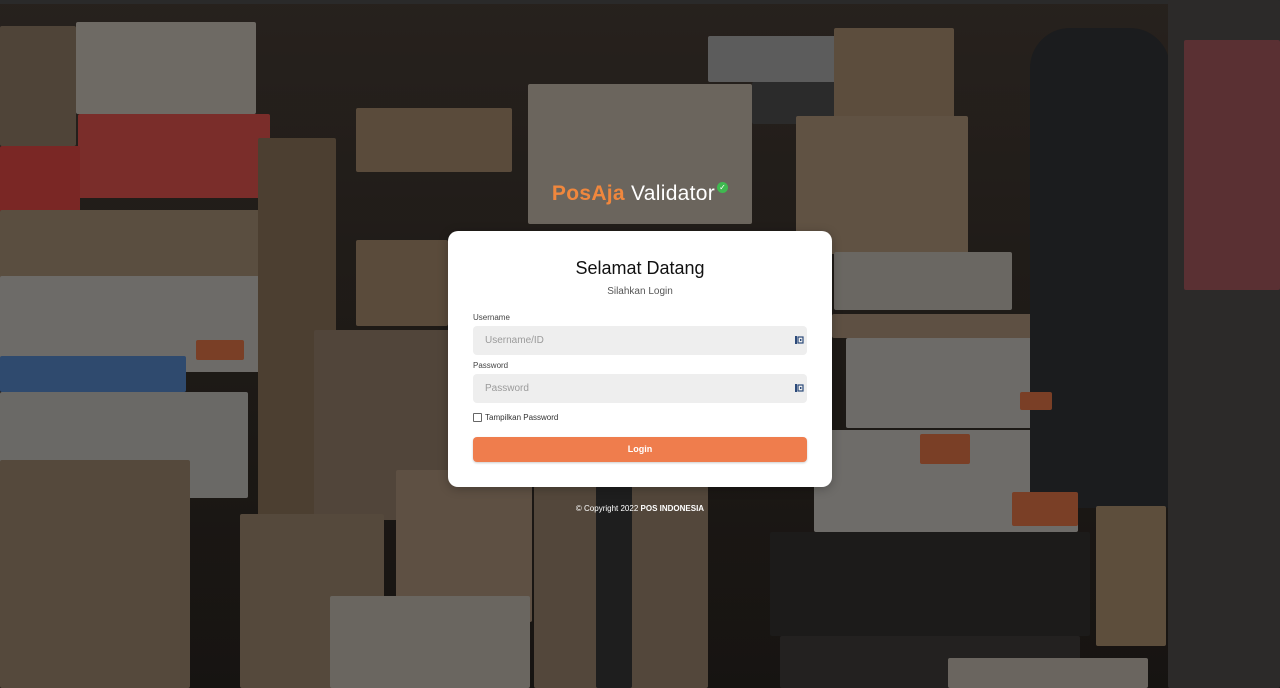 The image size is (1280, 688). What do you see at coordinates (640, 291) in the screenshot?
I see `login-subtitle: Silahkan Login` at bounding box center [640, 291].